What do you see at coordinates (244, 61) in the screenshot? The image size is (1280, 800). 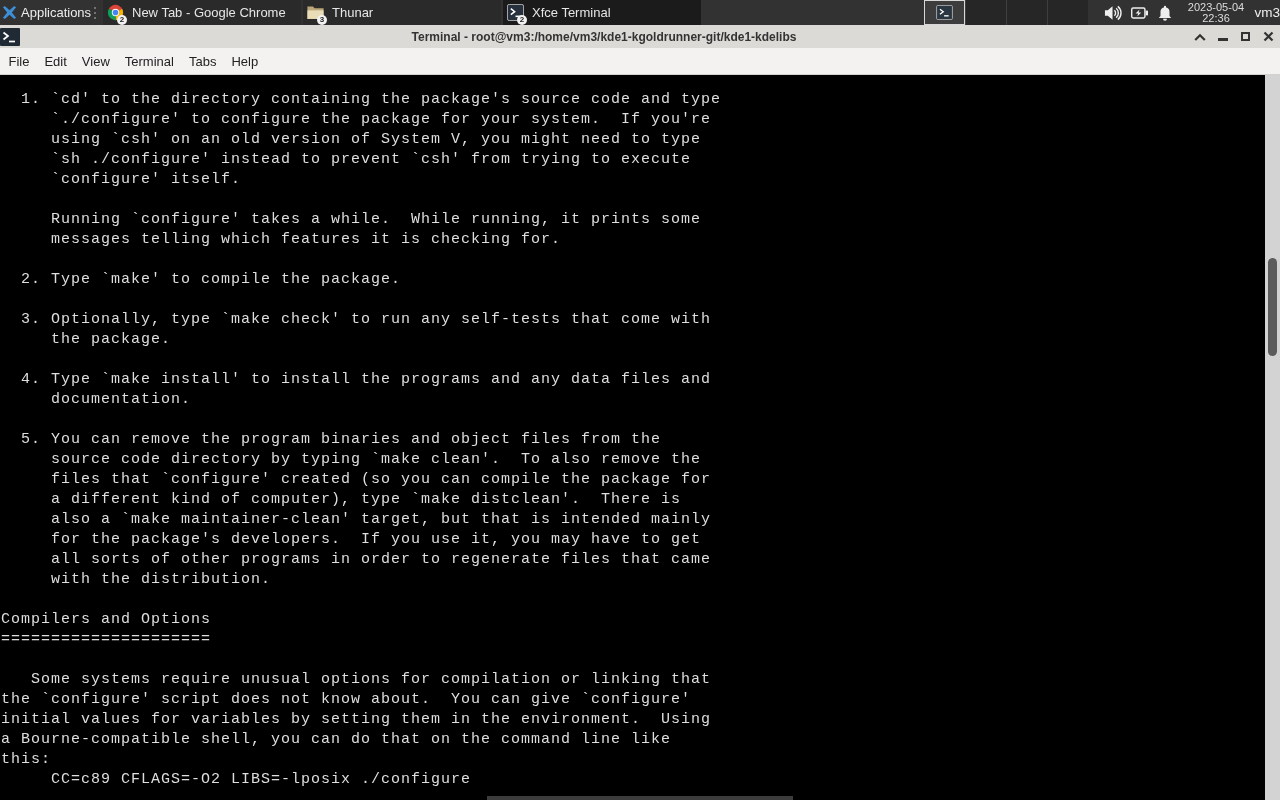 I see `menu-item: Help` at bounding box center [244, 61].